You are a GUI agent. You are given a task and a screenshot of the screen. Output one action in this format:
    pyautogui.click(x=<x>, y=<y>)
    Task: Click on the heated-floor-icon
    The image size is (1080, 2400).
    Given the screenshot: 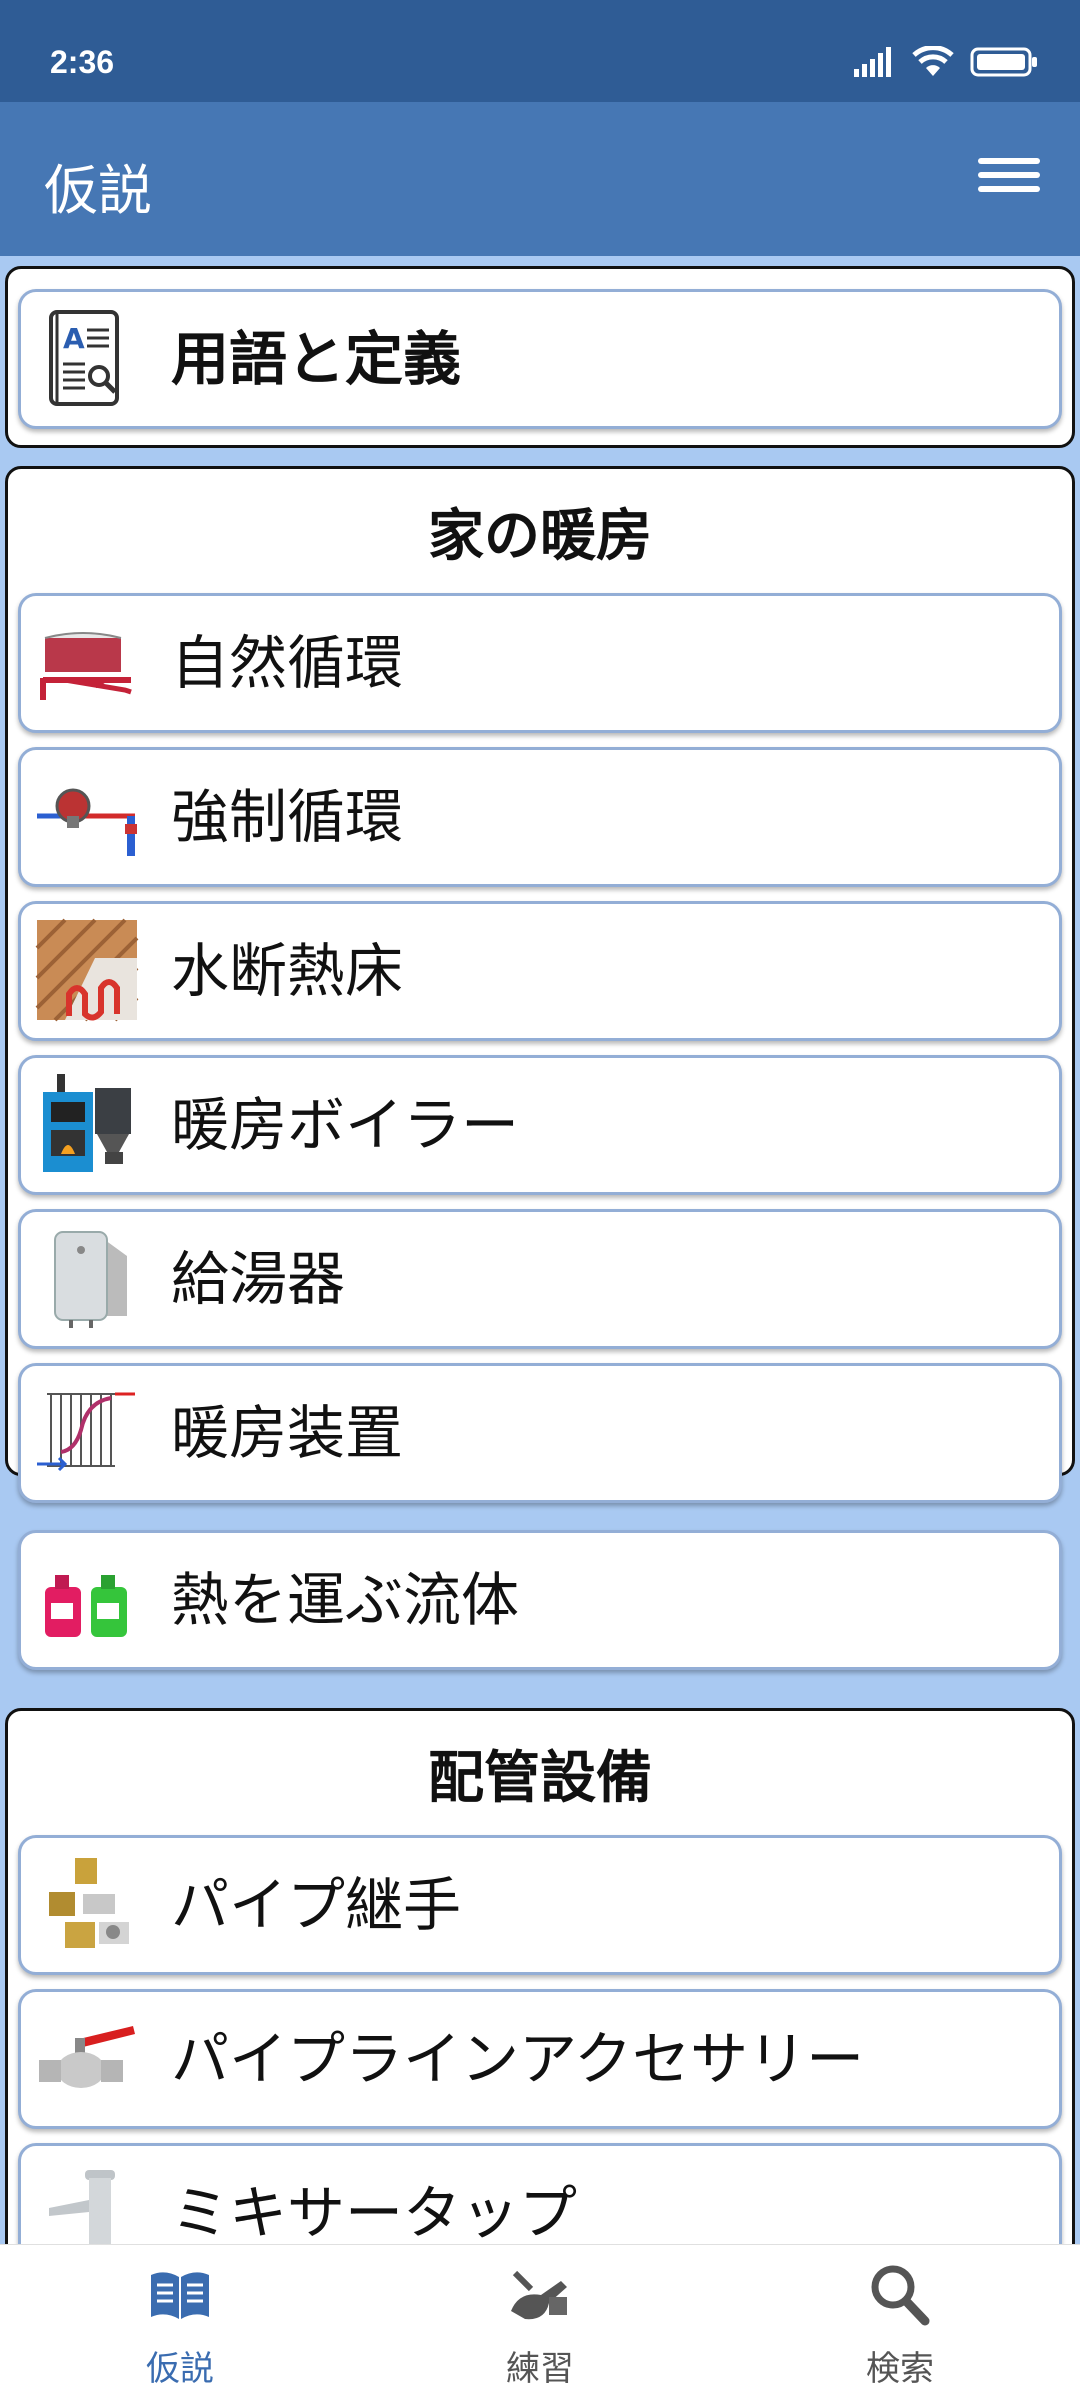 What is the action you would take?
    pyautogui.click(x=87, y=970)
    